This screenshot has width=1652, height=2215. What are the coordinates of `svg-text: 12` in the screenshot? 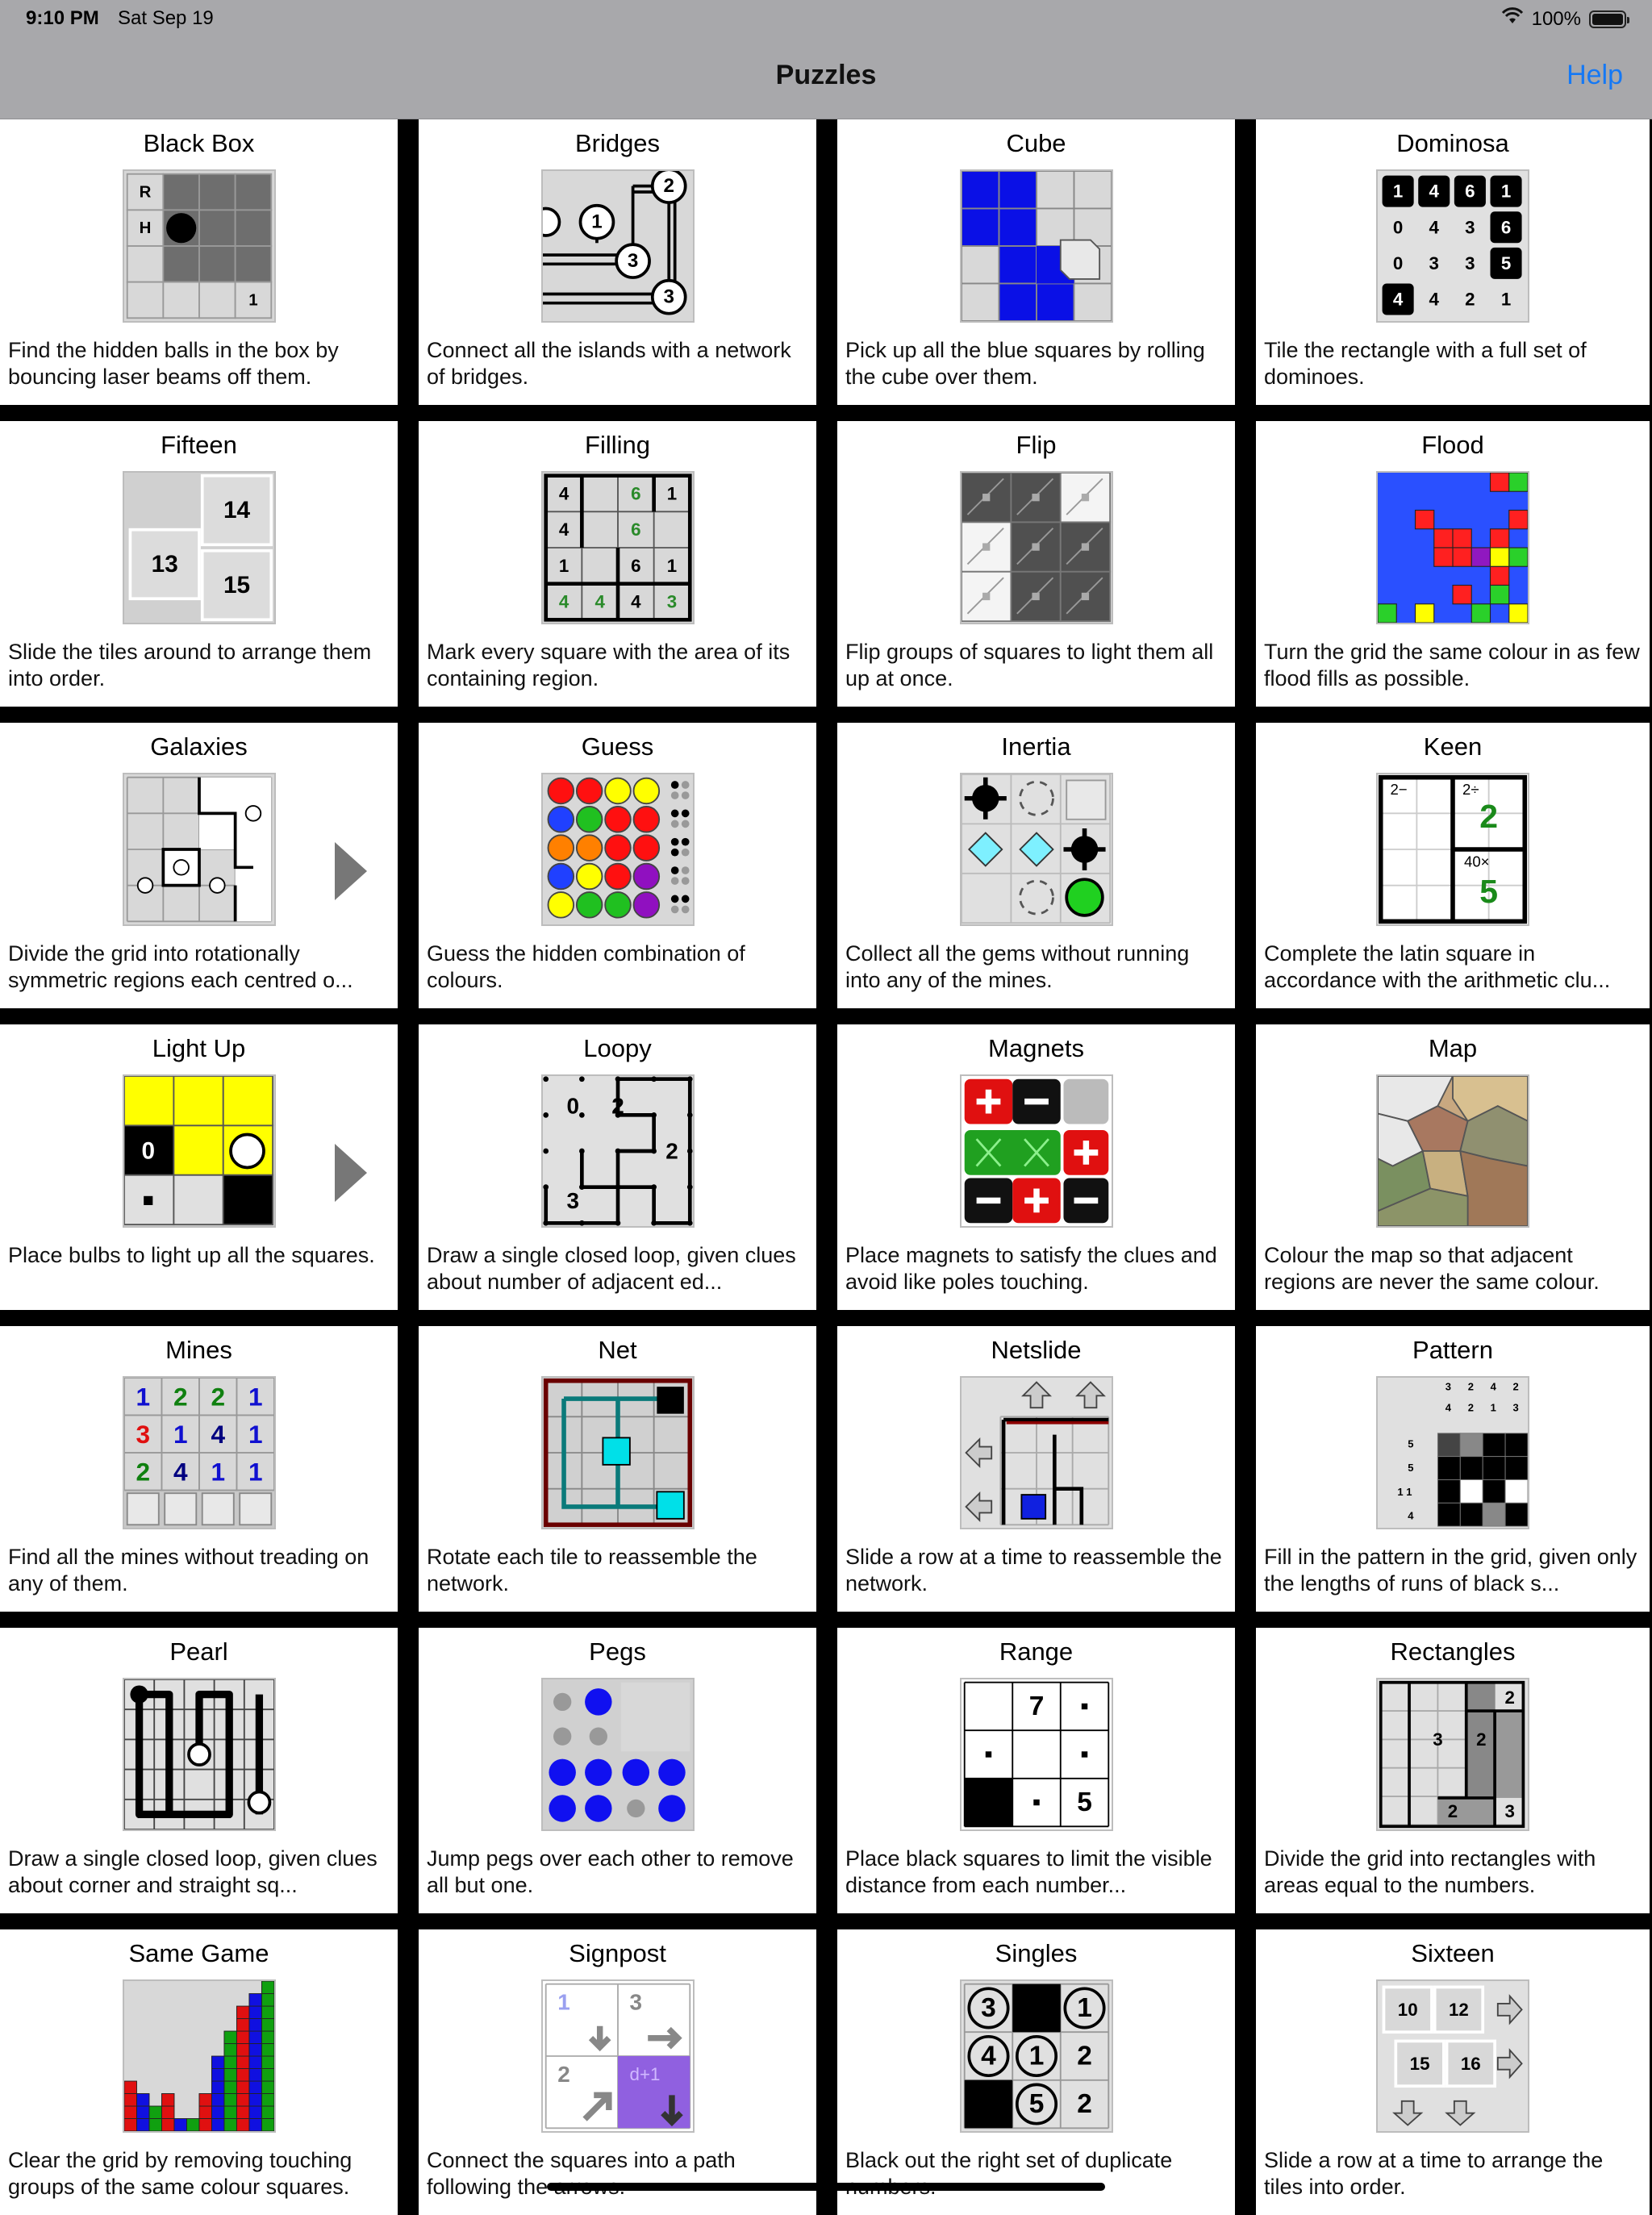 It's located at (1459, 2010).